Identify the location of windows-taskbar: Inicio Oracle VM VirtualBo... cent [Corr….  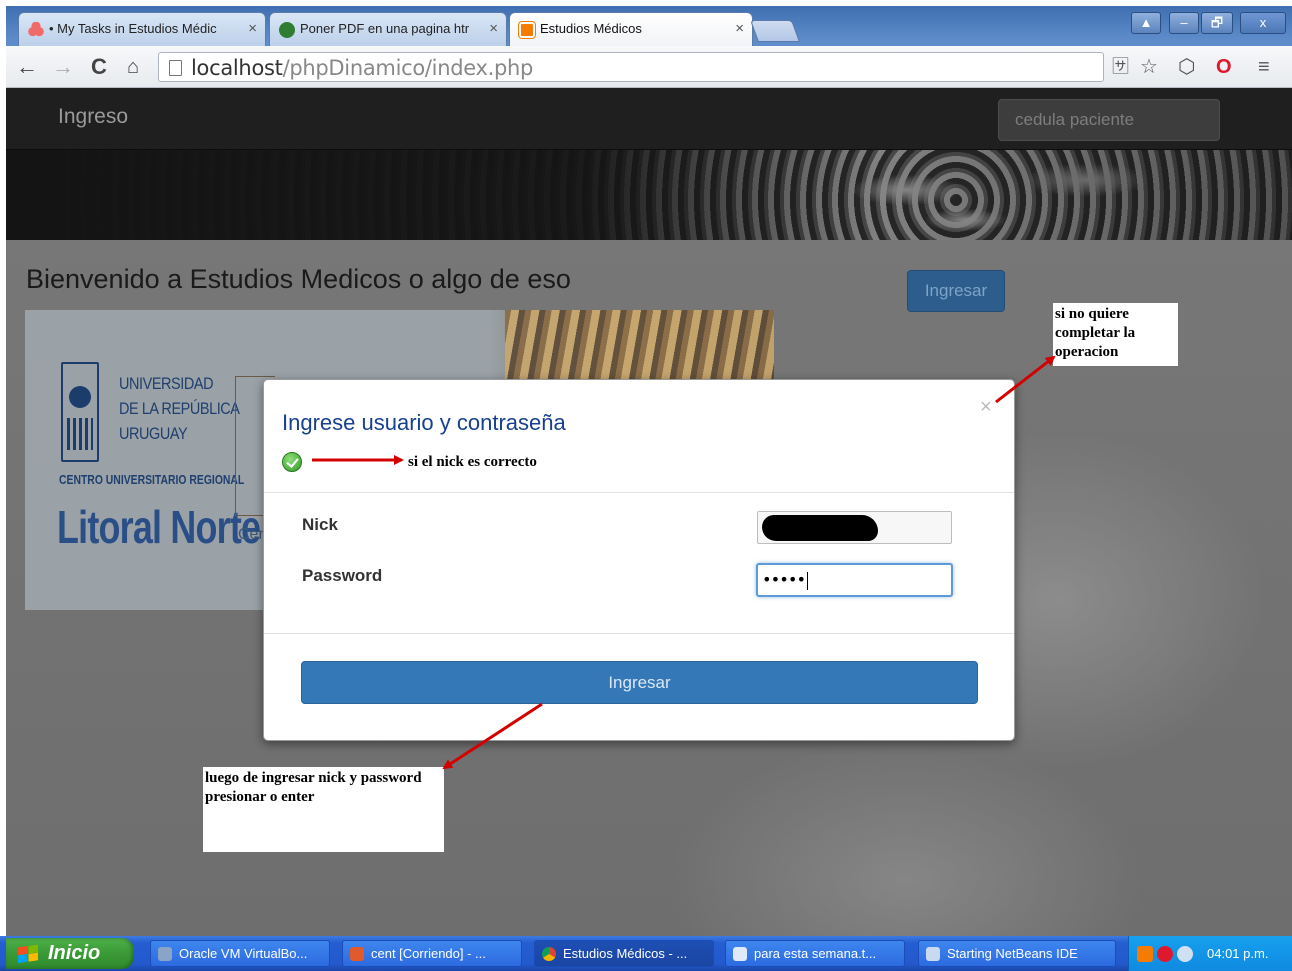
(646, 953).